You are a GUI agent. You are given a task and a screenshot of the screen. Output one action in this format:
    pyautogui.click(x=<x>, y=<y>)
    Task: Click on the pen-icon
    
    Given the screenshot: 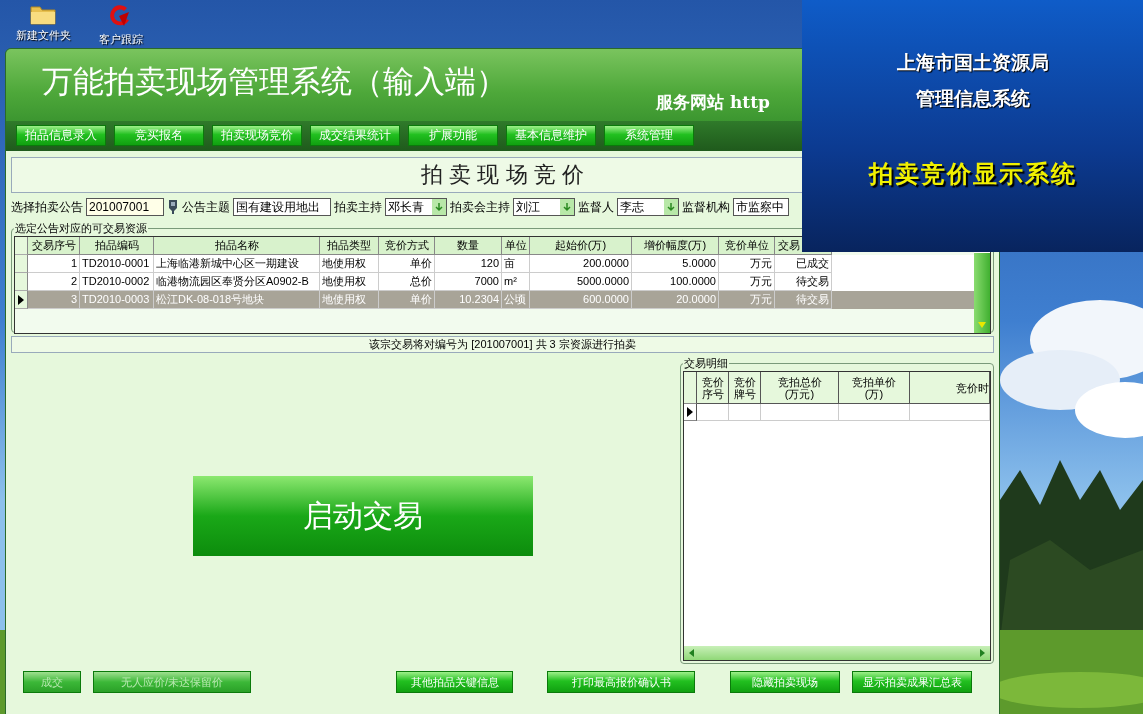 What is the action you would take?
    pyautogui.click(x=173, y=207)
    